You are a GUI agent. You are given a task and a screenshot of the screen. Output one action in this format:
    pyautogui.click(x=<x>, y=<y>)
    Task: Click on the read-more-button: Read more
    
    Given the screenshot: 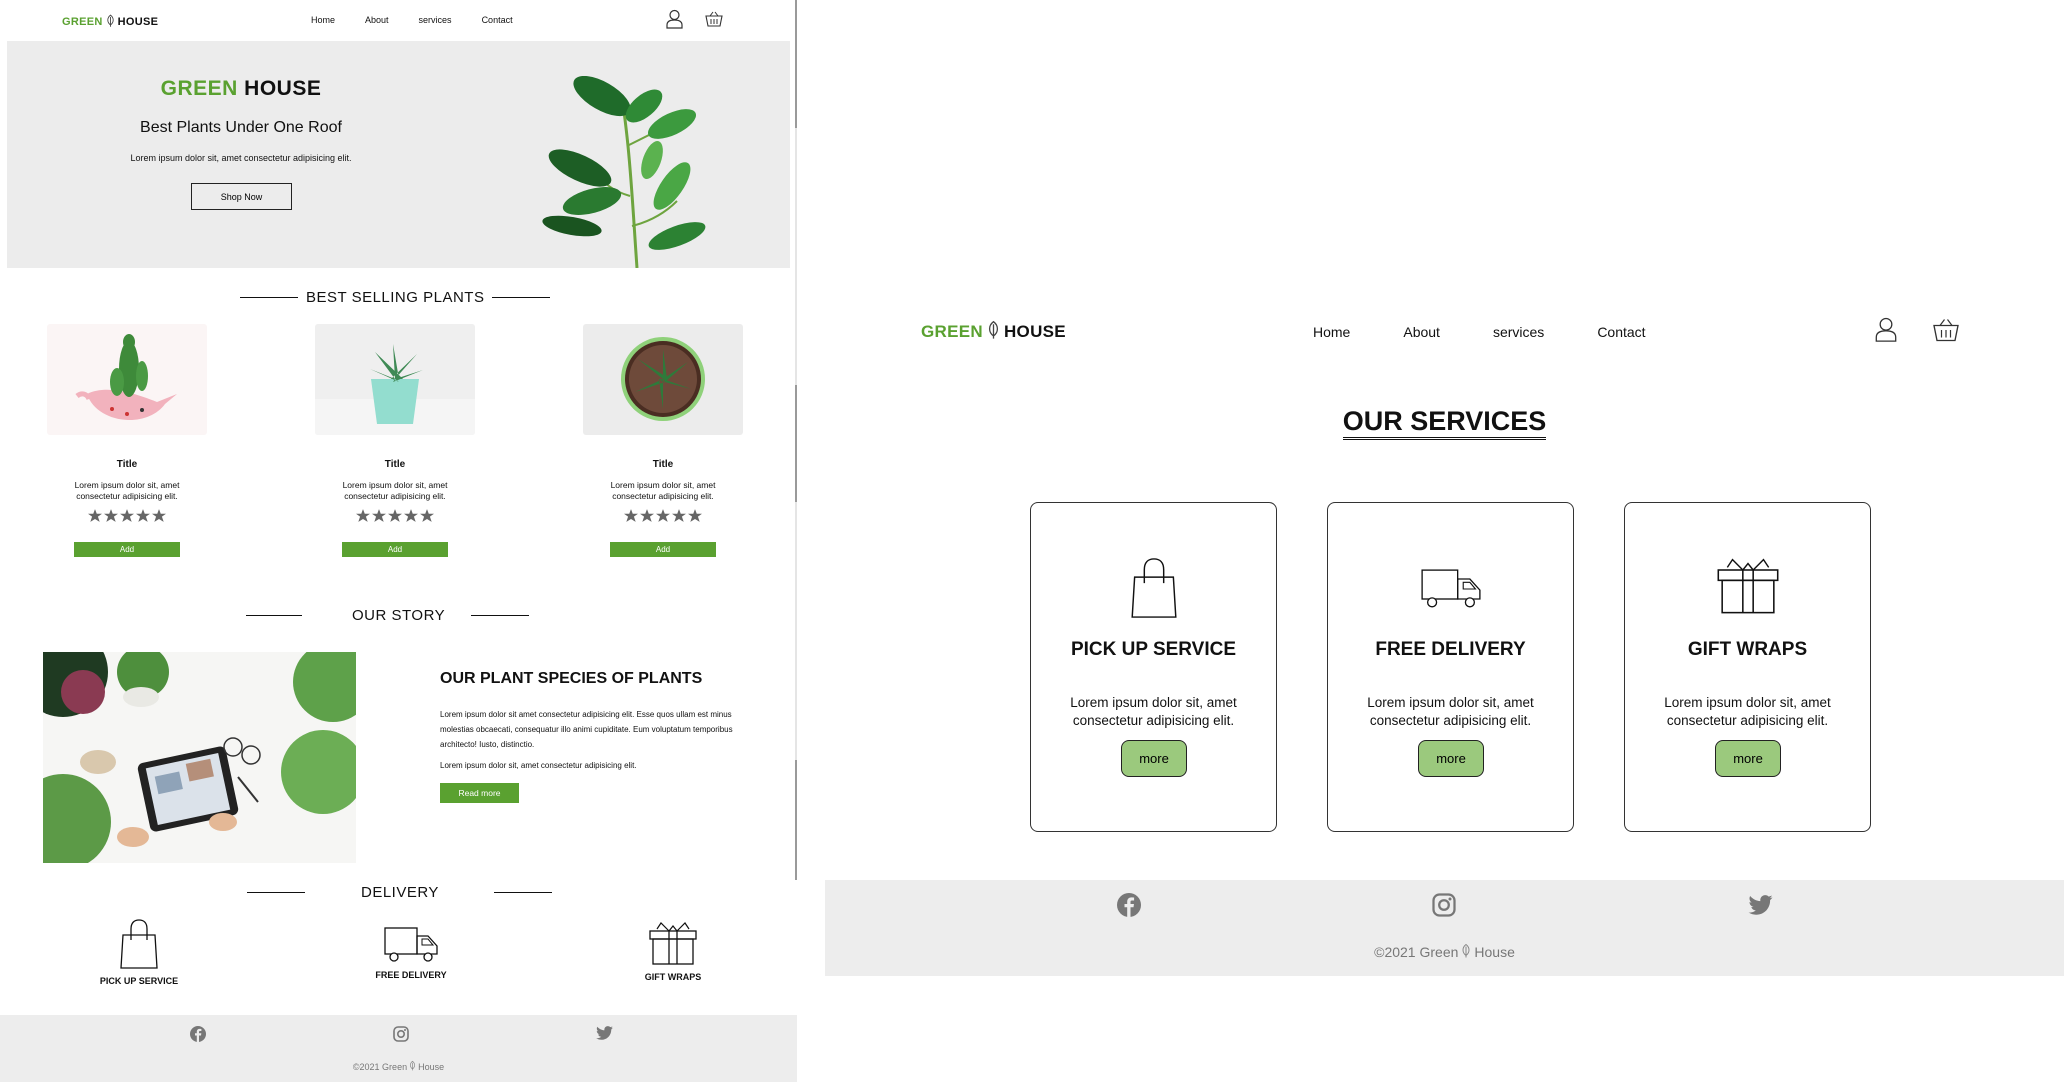 What is the action you would take?
    pyautogui.click(x=479, y=793)
    